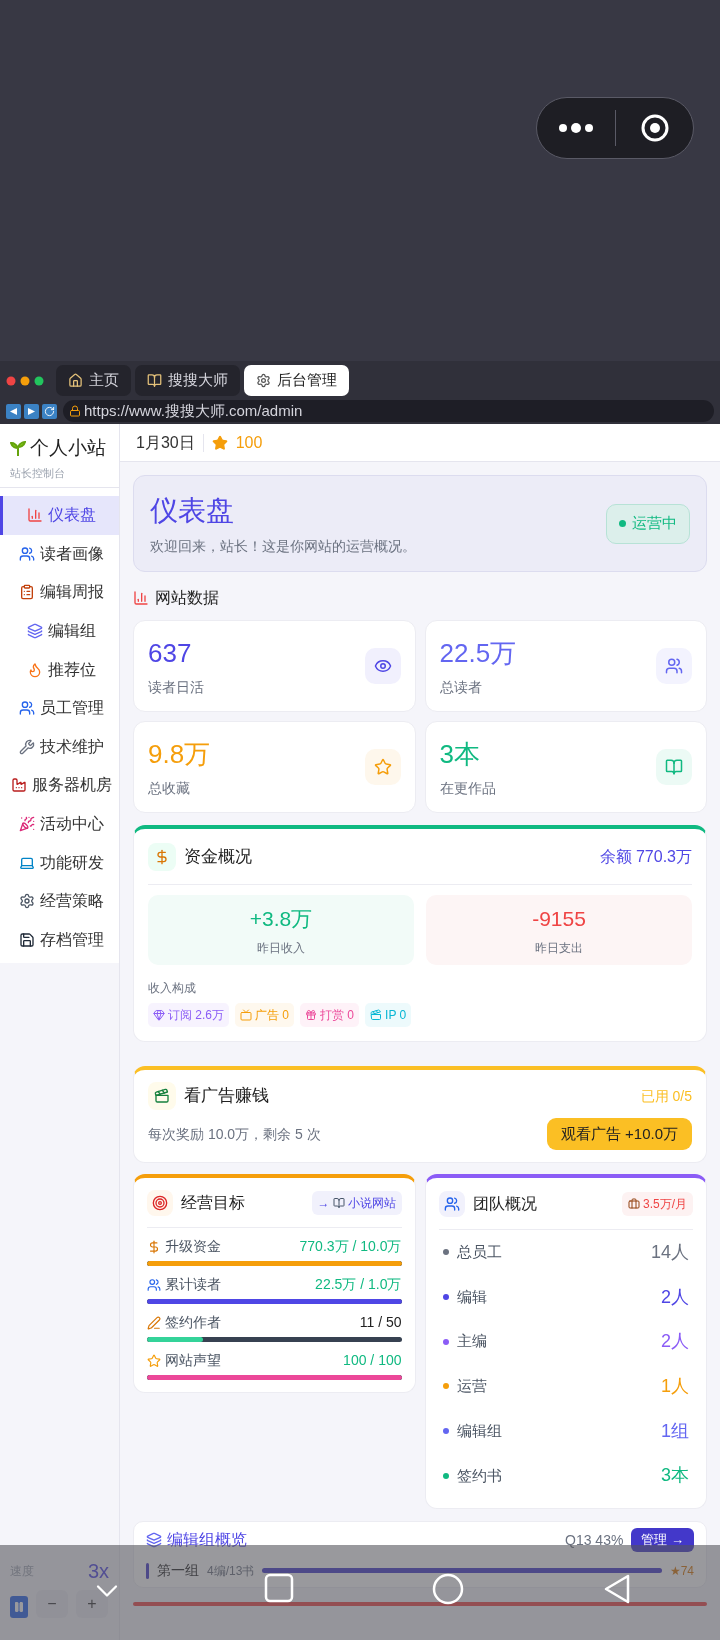 The height and width of the screenshot is (1640, 720). Describe the element at coordinates (59, 708) in the screenshot. I see `sidebar-item: 员工管理` at that location.